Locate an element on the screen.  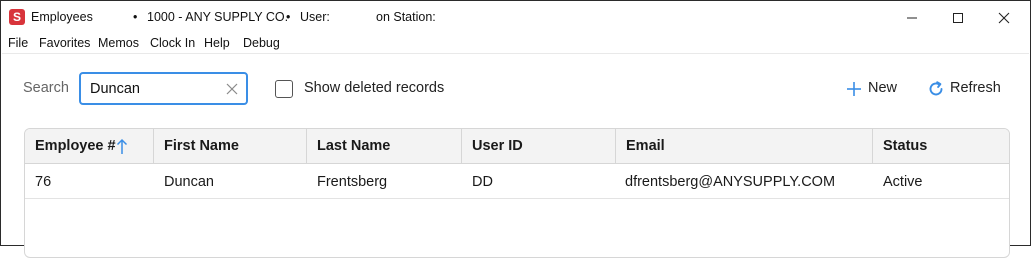
plus-icon is located at coordinates (854, 89).